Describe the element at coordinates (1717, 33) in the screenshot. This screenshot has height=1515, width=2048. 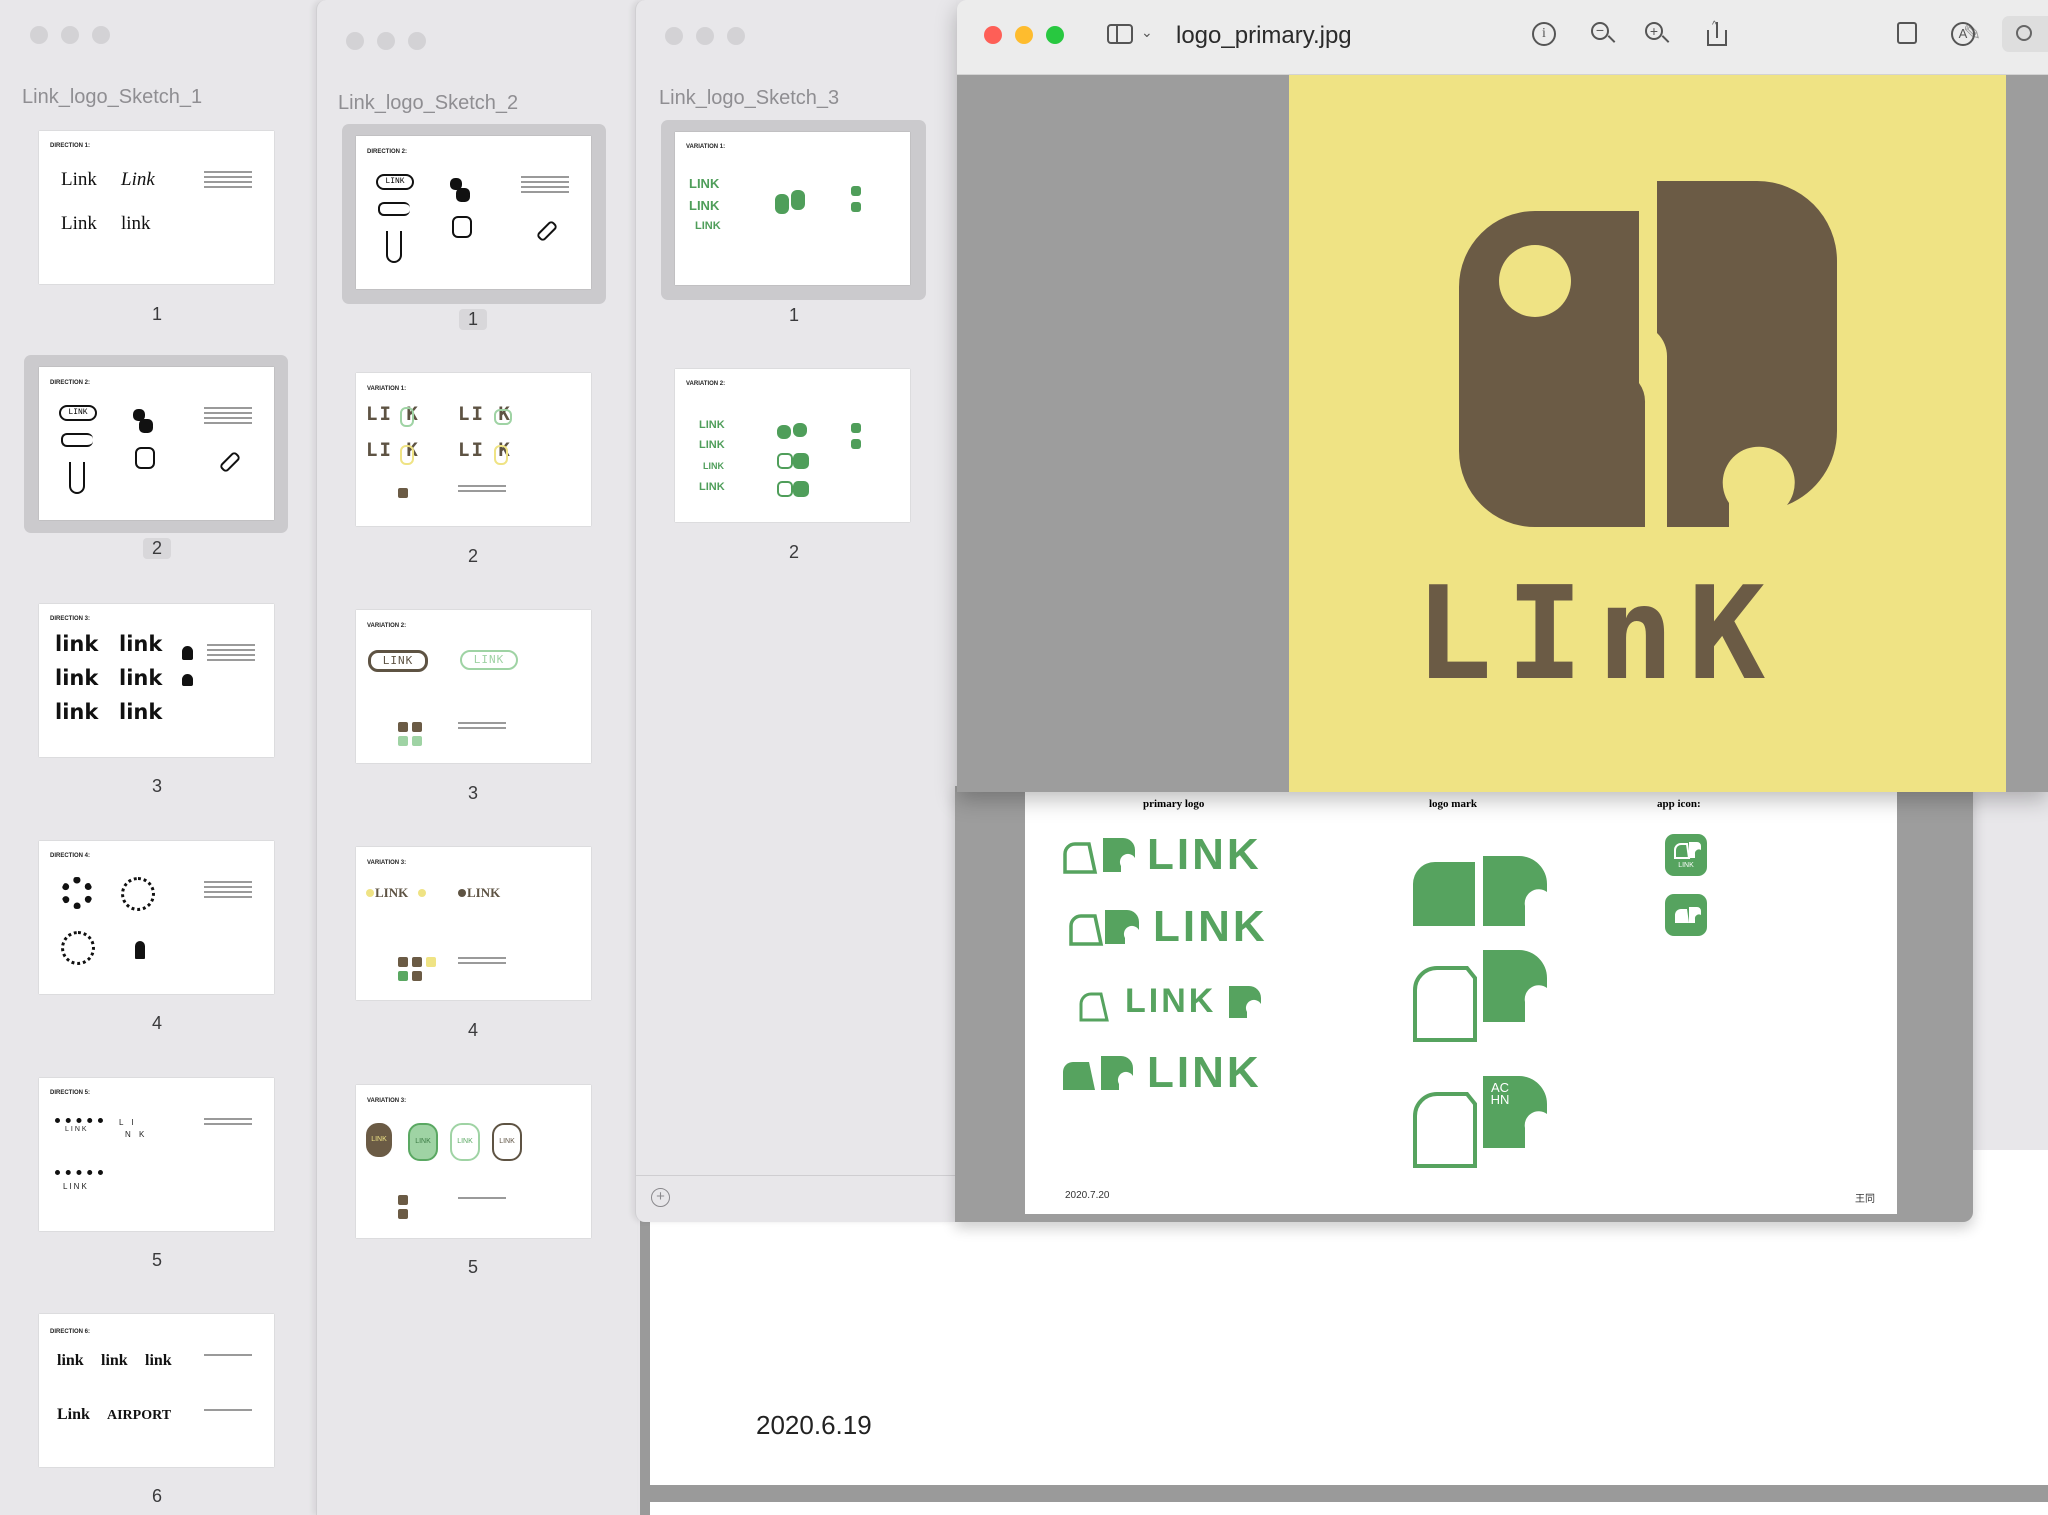
I see `share-icon: ^` at that location.